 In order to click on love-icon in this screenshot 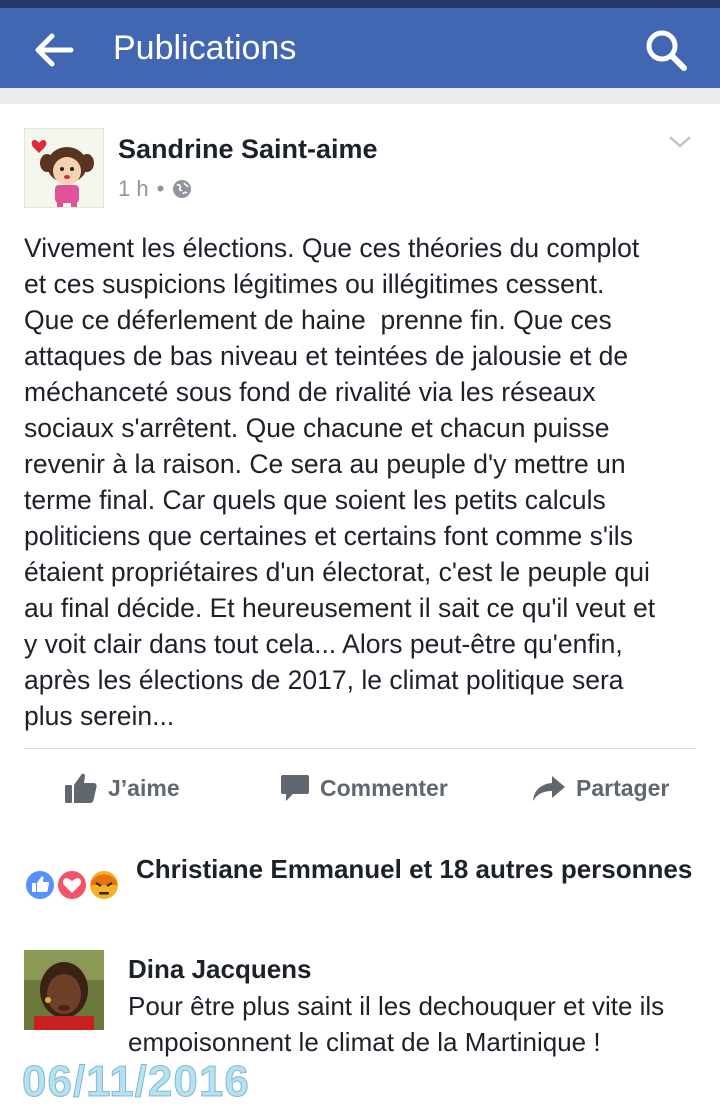, I will do `click(72, 885)`.